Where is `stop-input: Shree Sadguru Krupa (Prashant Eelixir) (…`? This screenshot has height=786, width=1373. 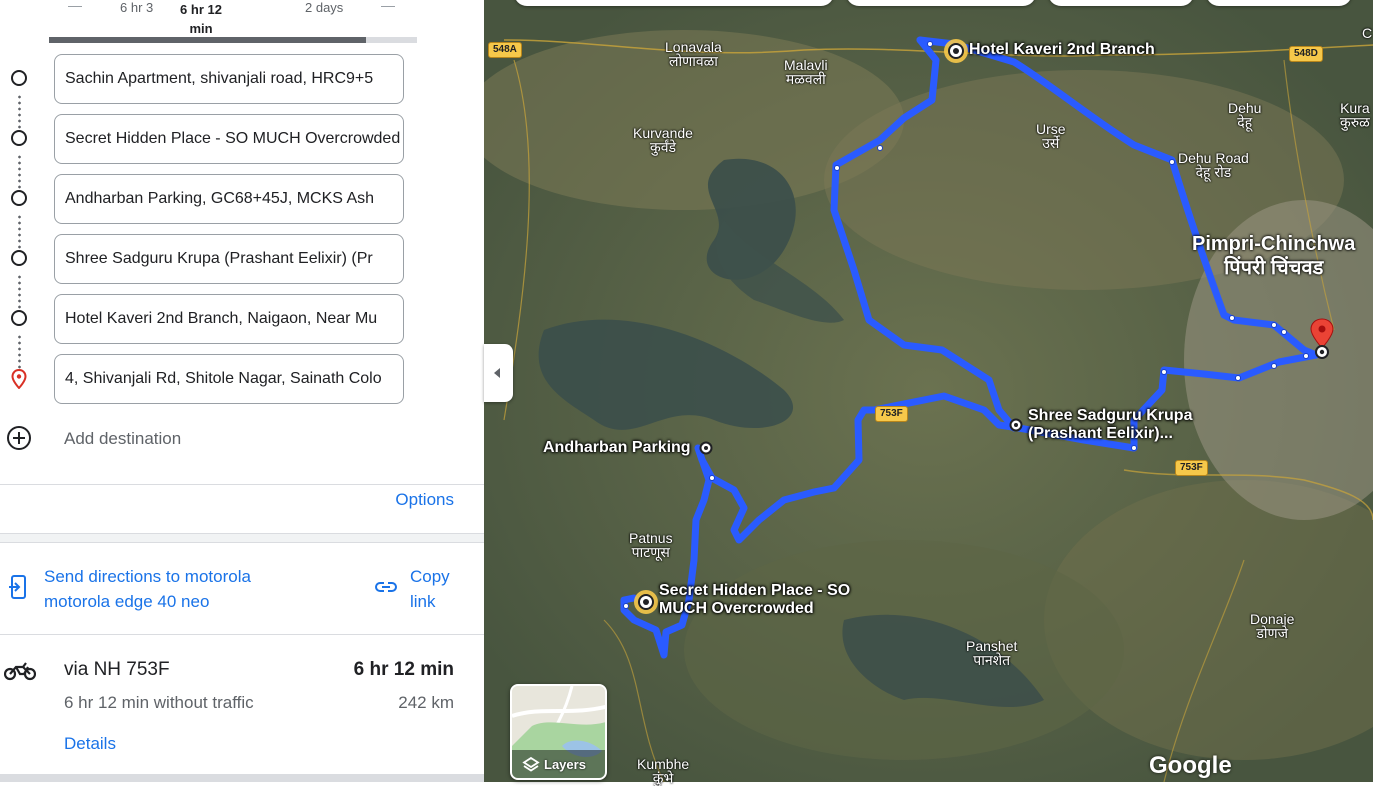 stop-input: Shree Sadguru Krupa (Prashant Eelixir) (… is located at coordinates (229, 259).